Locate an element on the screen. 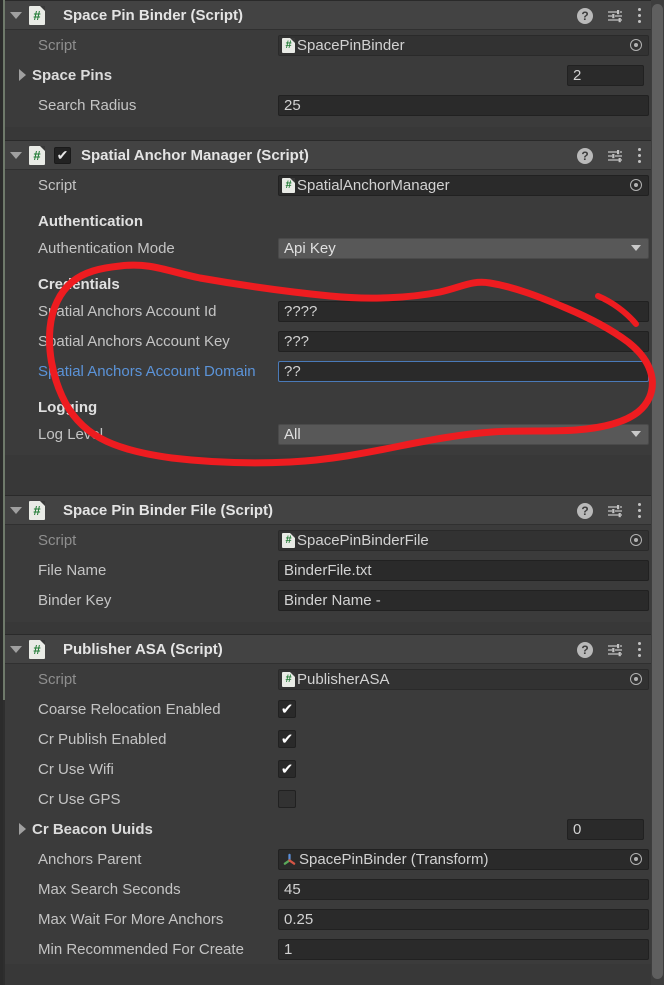 The height and width of the screenshot is (985, 664). field-value: 1 is located at coordinates (288, 949).